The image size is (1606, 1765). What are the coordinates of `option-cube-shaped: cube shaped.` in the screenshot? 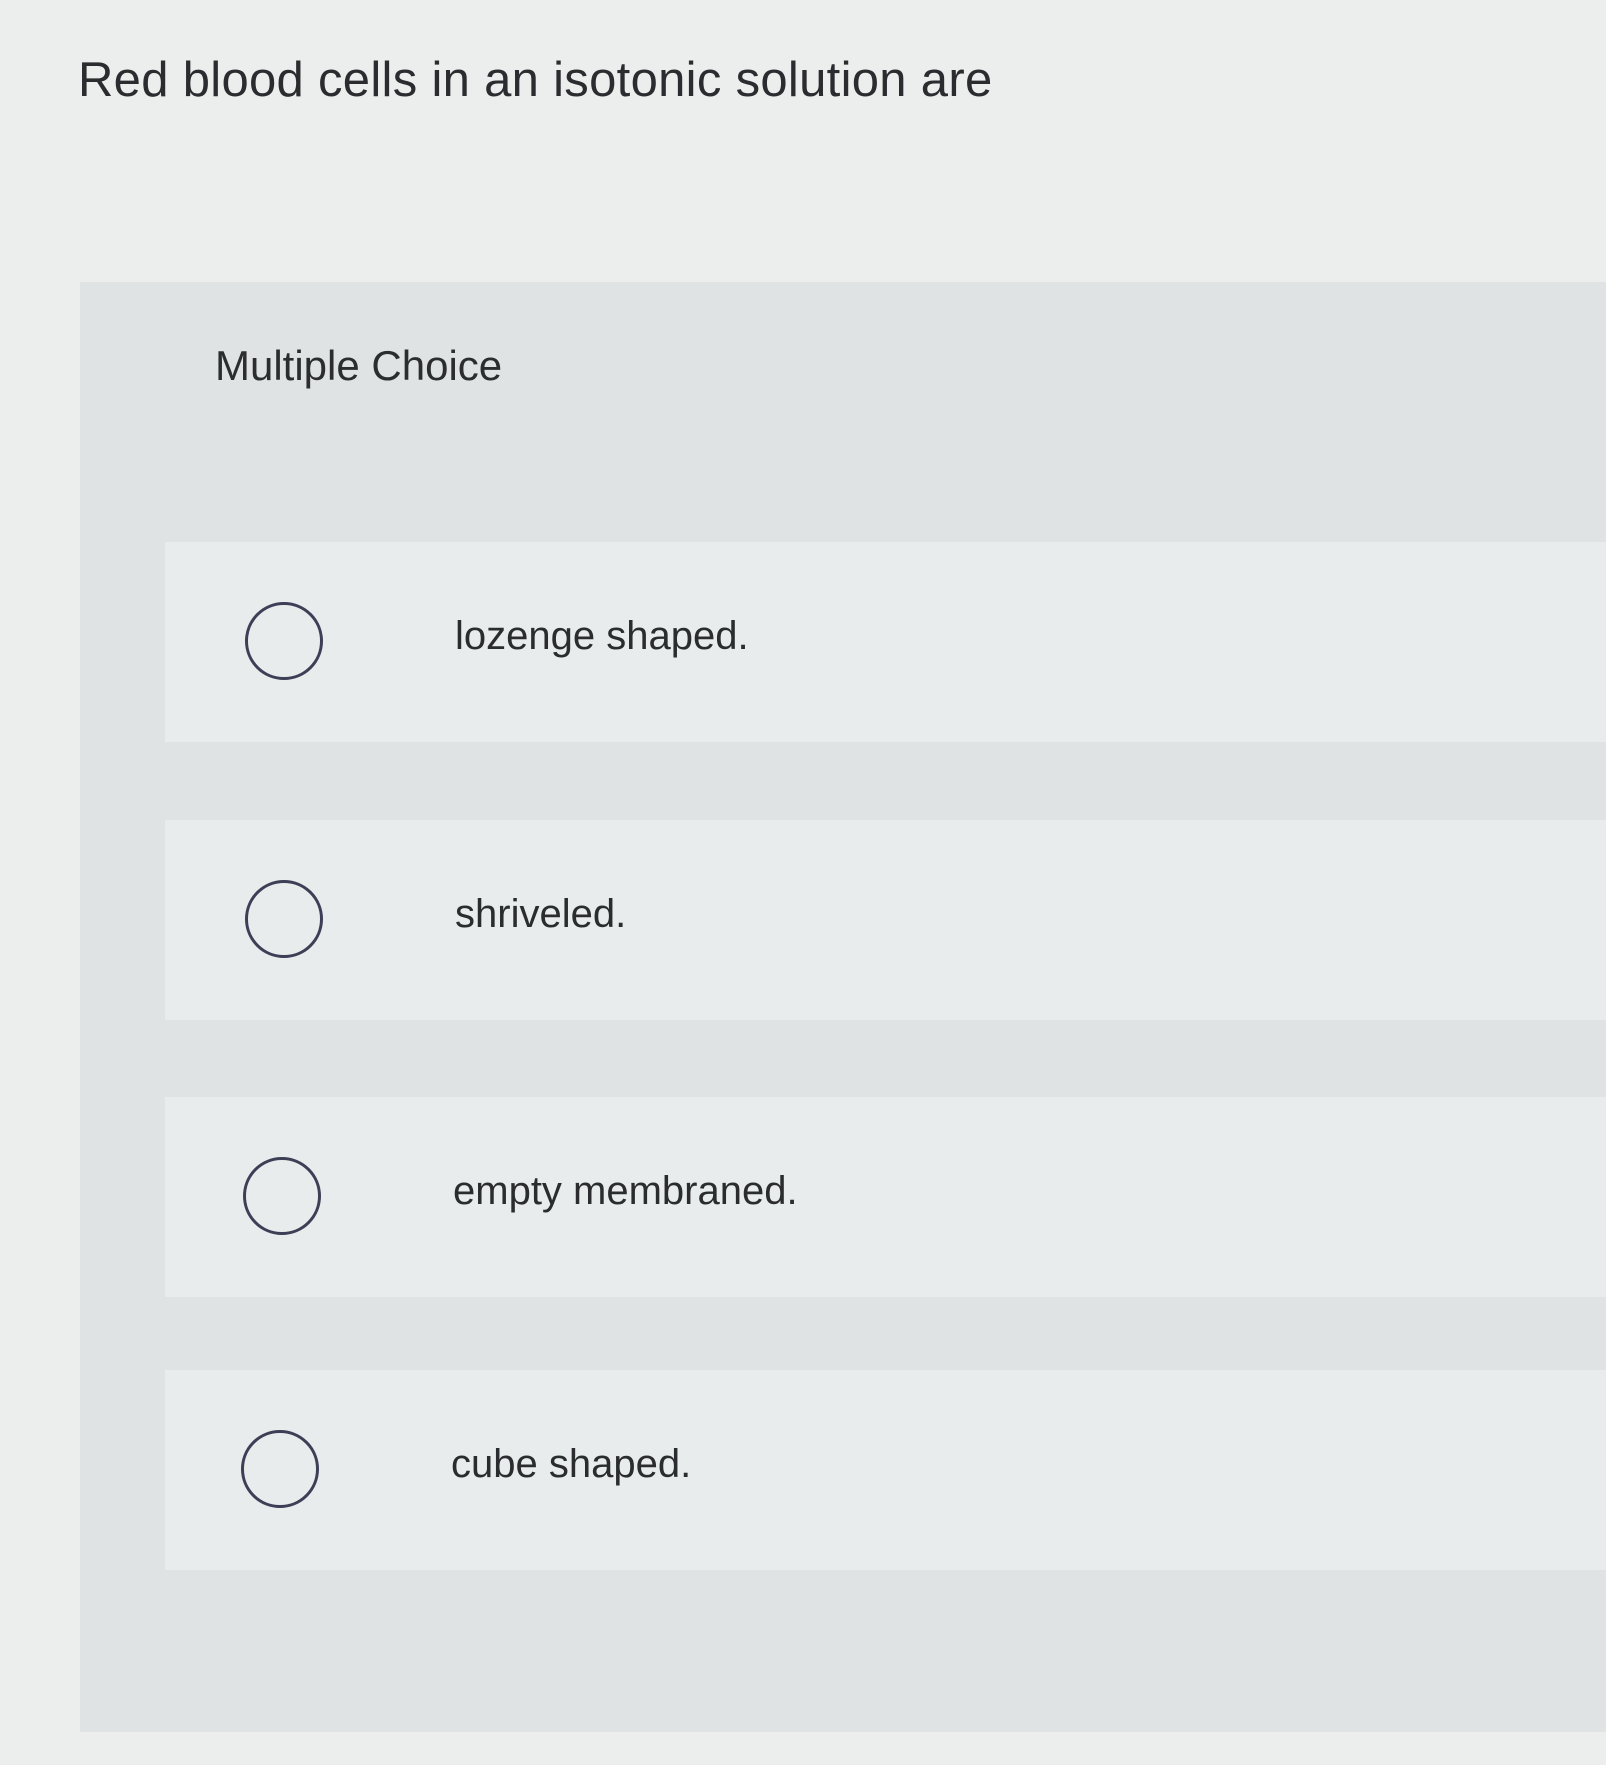 It's located at (885, 1470).